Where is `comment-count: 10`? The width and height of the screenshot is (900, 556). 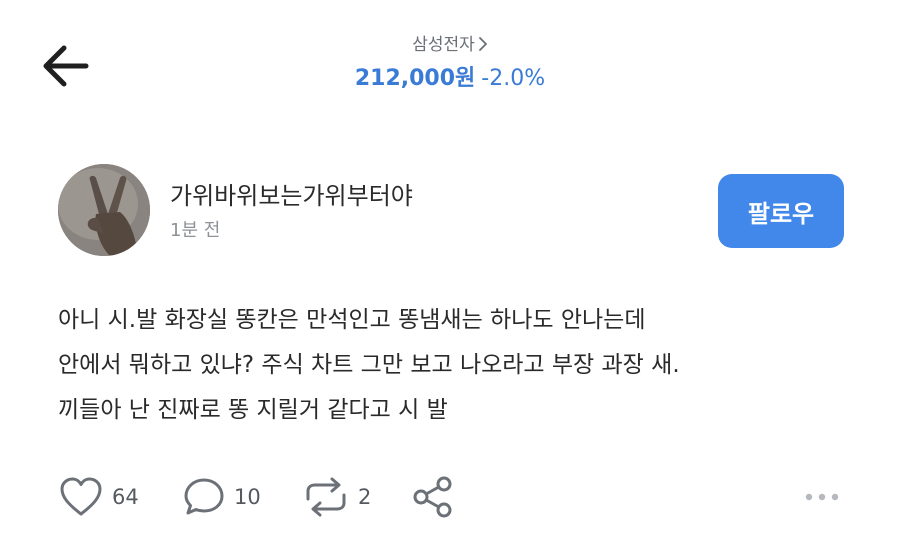 comment-count: 10 is located at coordinates (247, 497).